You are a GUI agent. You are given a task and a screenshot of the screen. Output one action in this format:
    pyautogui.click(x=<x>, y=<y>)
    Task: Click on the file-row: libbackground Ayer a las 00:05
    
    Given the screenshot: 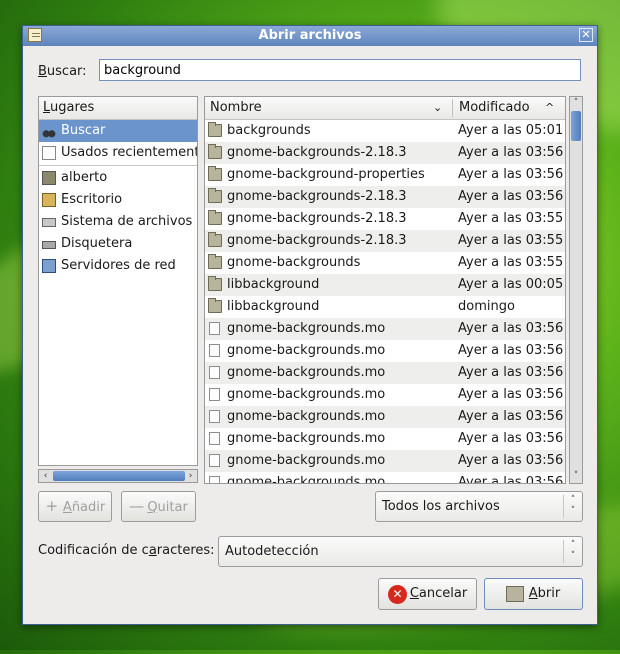 What is the action you would take?
    pyautogui.click(x=385, y=285)
    